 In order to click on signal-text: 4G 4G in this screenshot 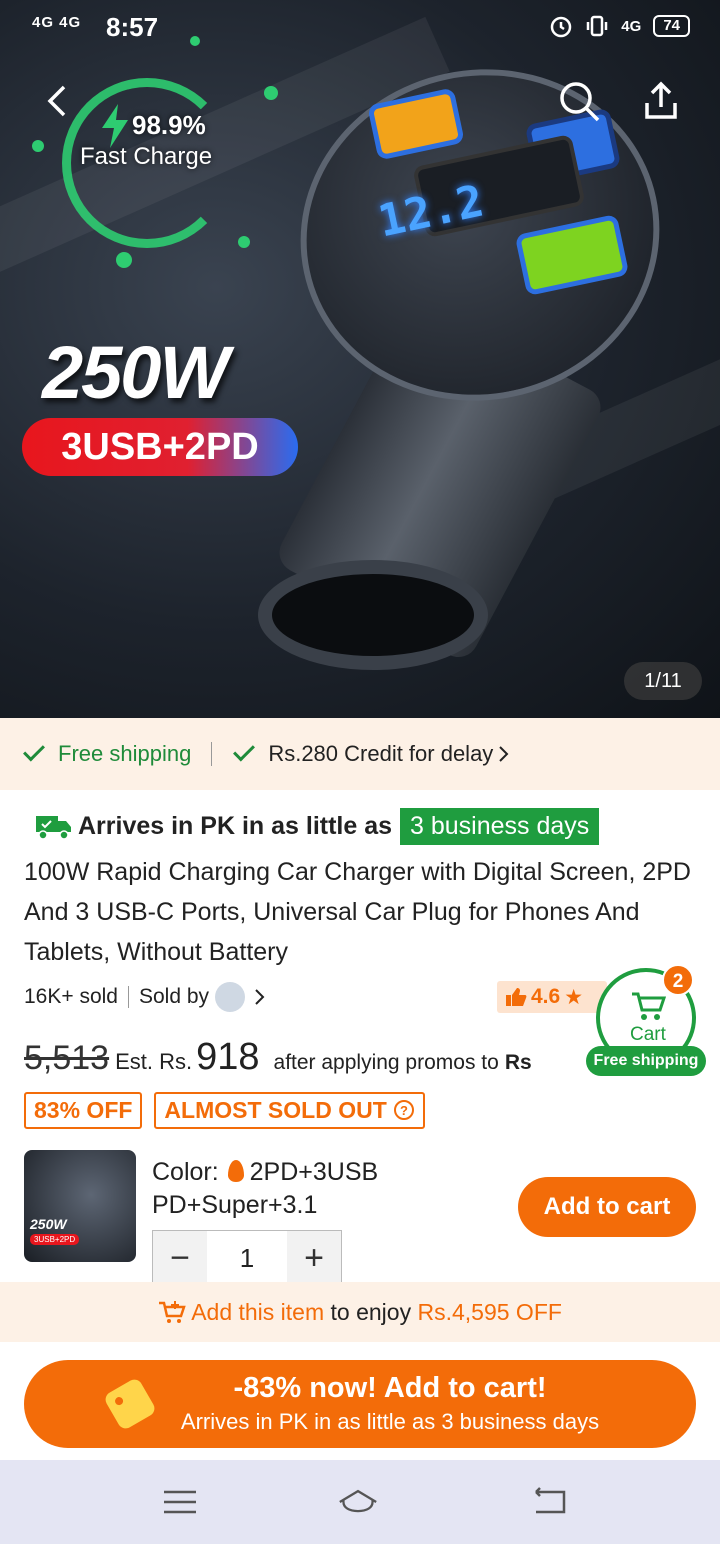, I will do `click(57, 22)`.